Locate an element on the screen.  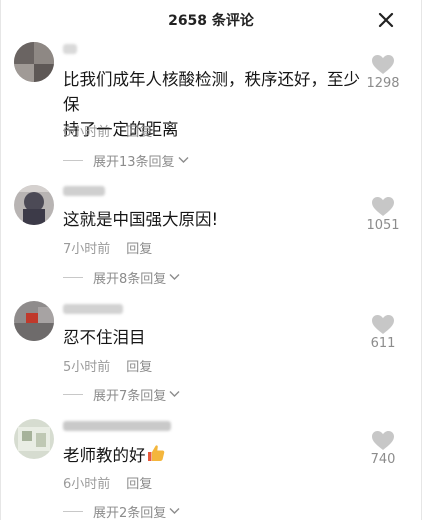
comment-text: 忍不住泪目 is located at coordinates (104, 337).